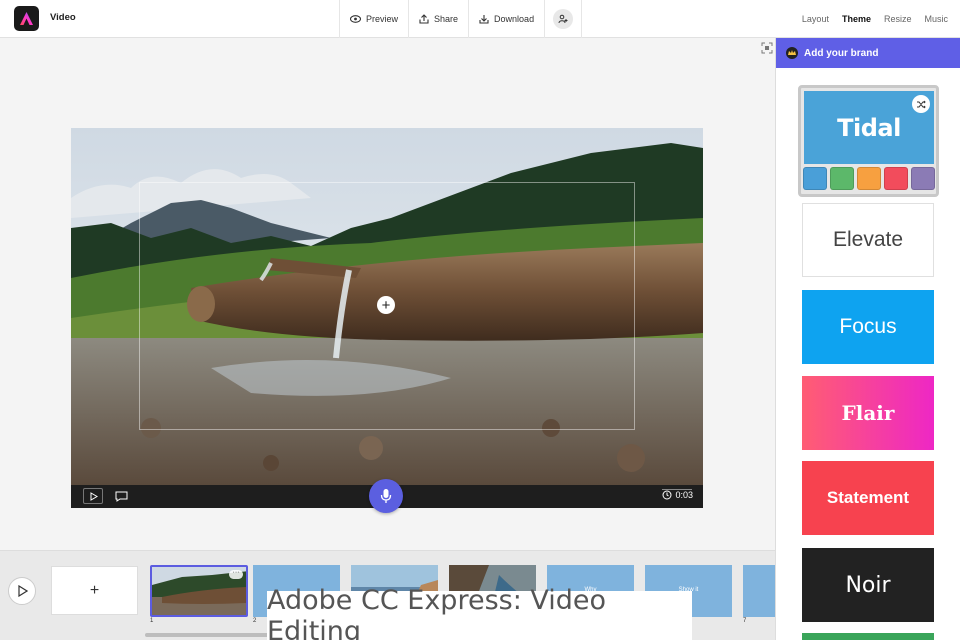 The width and height of the screenshot is (960, 640). I want to click on download-icon, so click(484, 19).